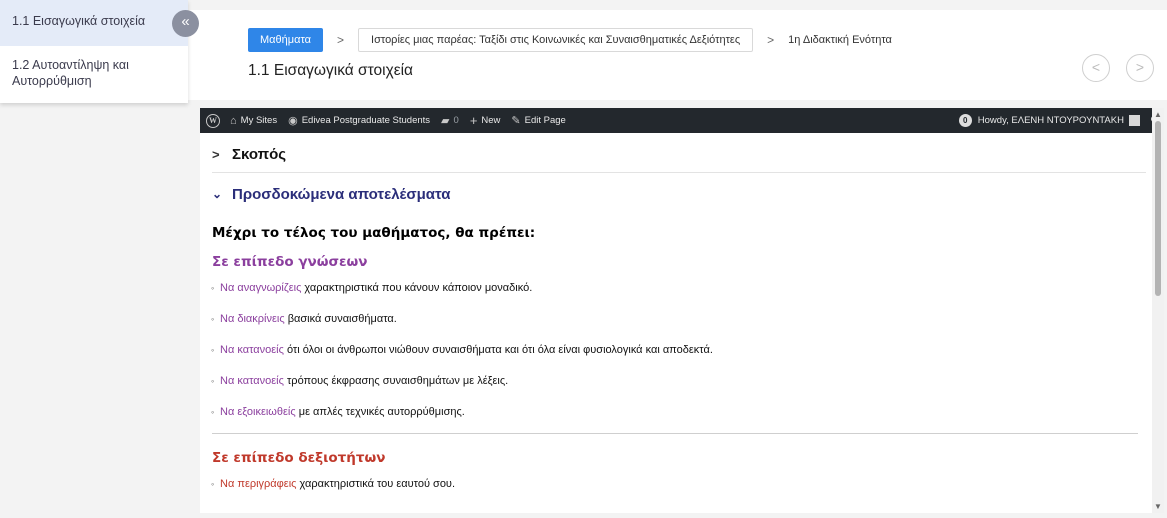 The height and width of the screenshot is (518, 1167). Describe the element at coordinates (331, 70) in the screenshot. I see `page-title: 1.1 Εισαγωγικά στοιχεία` at that location.